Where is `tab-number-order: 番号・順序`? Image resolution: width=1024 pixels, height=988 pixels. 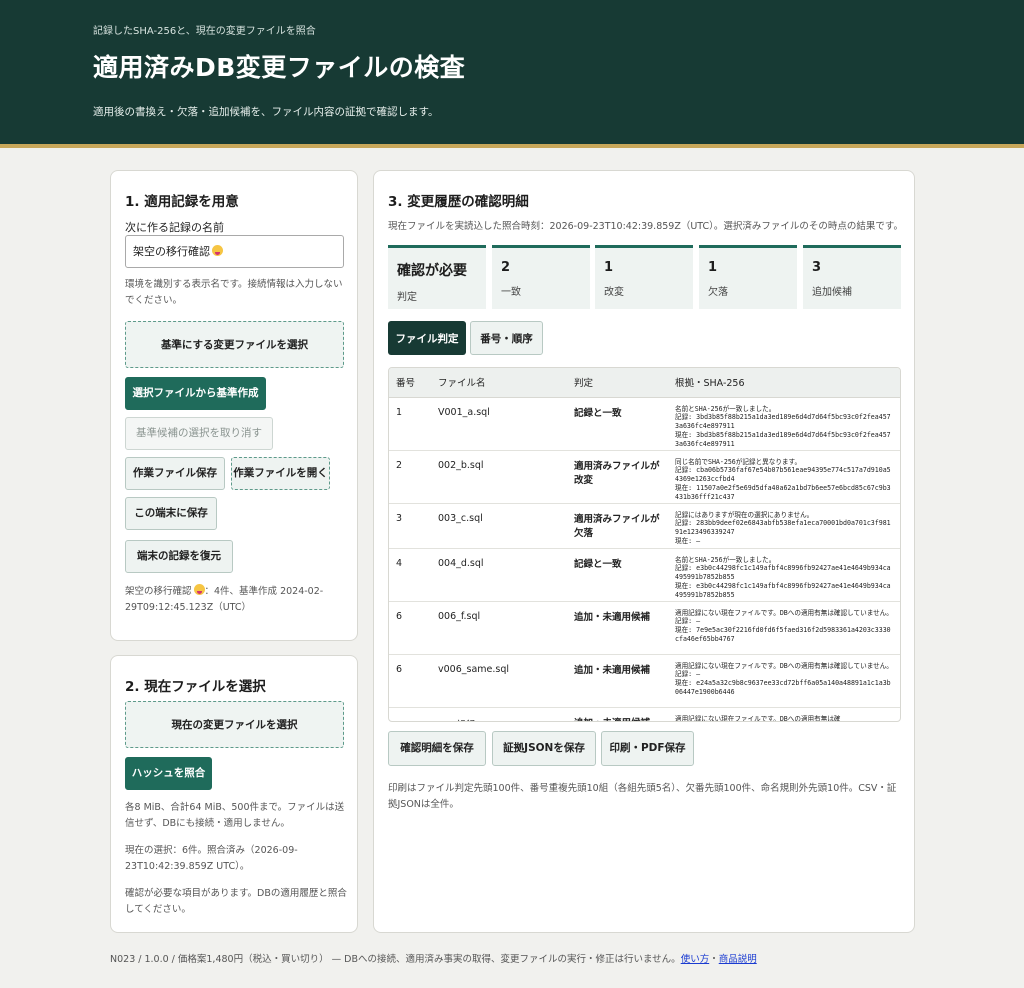
tab-number-order: 番号・順序 is located at coordinates (506, 338).